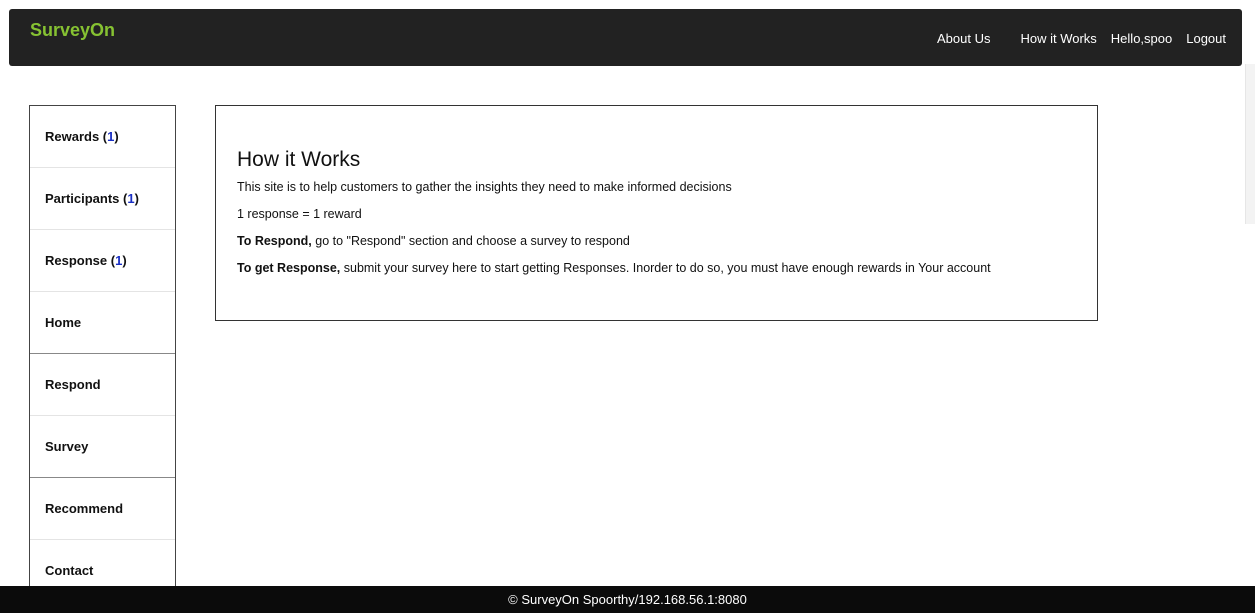  Describe the element at coordinates (76, 136) in the screenshot. I see `sidebar-item-label: Rewards (` at that location.